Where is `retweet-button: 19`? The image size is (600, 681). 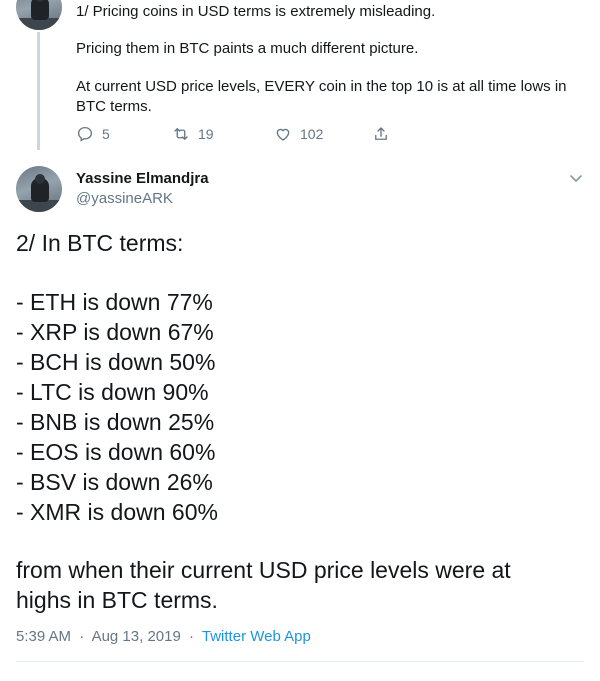
retweet-button: 19 is located at coordinates (193, 134).